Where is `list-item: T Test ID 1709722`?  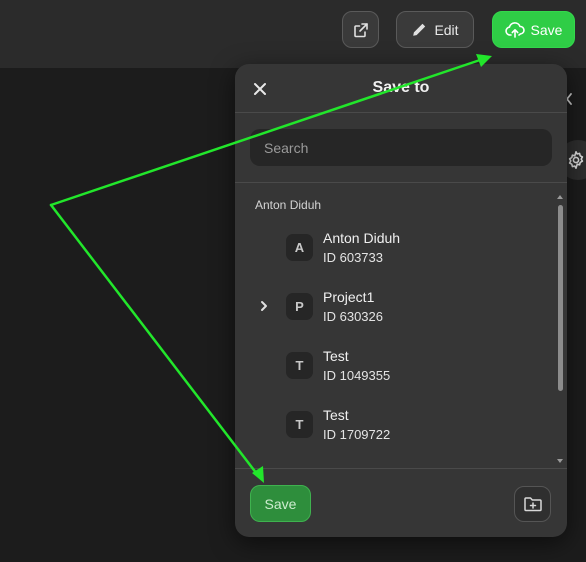
list-item: T Test ID 1709722 is located at coordinates (394, 430).